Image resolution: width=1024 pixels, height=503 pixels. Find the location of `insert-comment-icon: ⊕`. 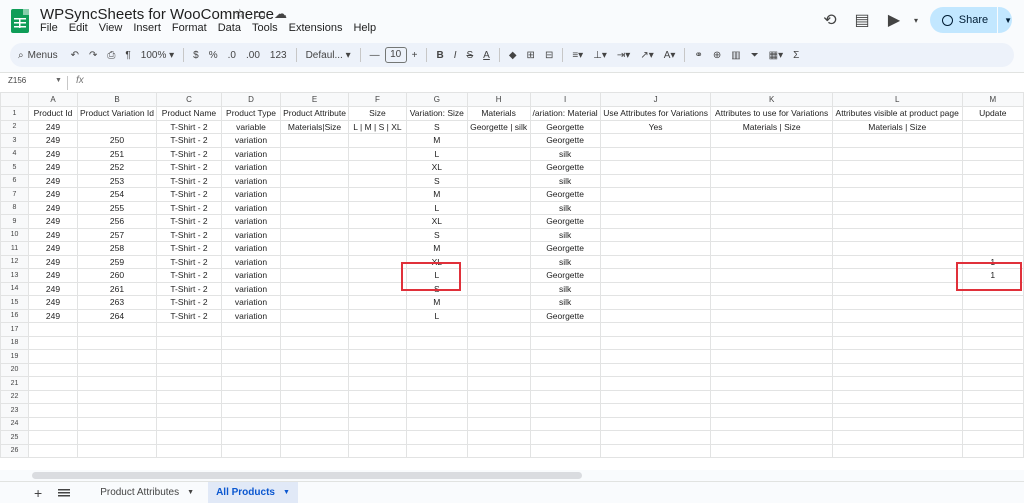

insert-comment-icon: ⊕ is located at coordinates (717, 55).